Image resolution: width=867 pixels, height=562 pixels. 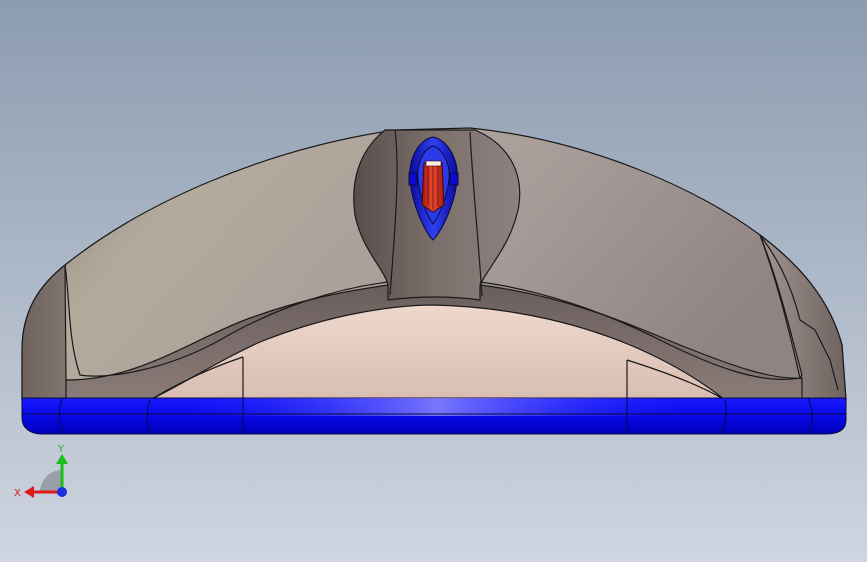 What do you see at coordinates (434, 416) in the screenshot?
I see `base-skirt` at bounding box center [434, 416].